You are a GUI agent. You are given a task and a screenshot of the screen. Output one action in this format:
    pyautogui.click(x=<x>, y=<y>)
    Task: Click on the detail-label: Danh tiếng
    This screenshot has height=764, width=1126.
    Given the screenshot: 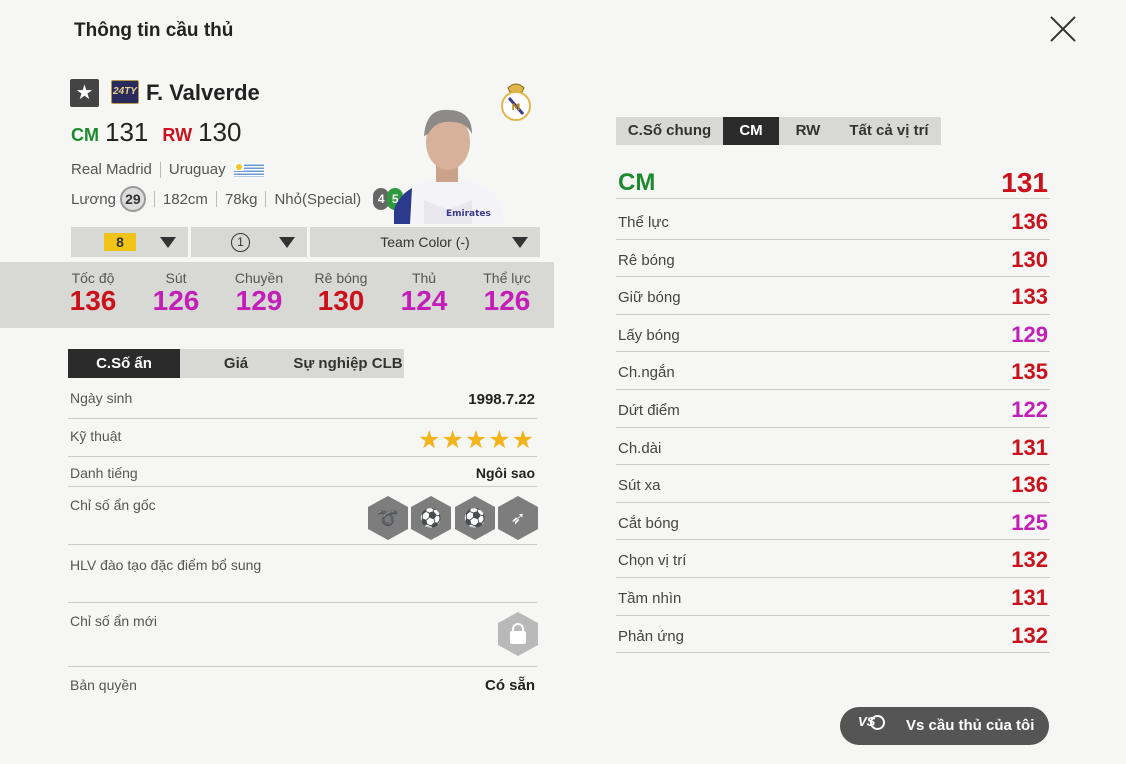 What is the action you would take?
    pyautogui.click(x=104, y=473)
    